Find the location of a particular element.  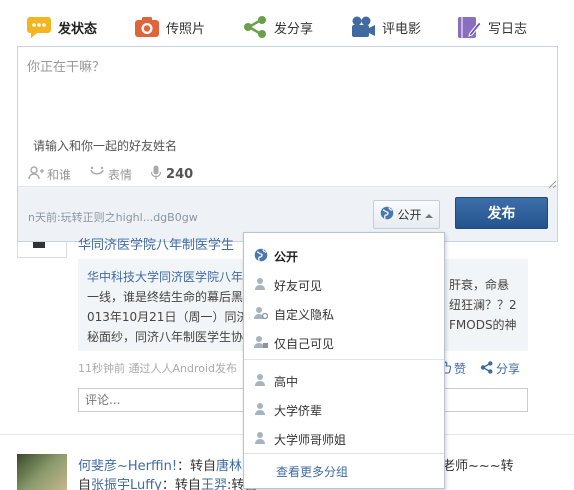

privacy-option-label: 公开 is located at coordinates (286, 256).